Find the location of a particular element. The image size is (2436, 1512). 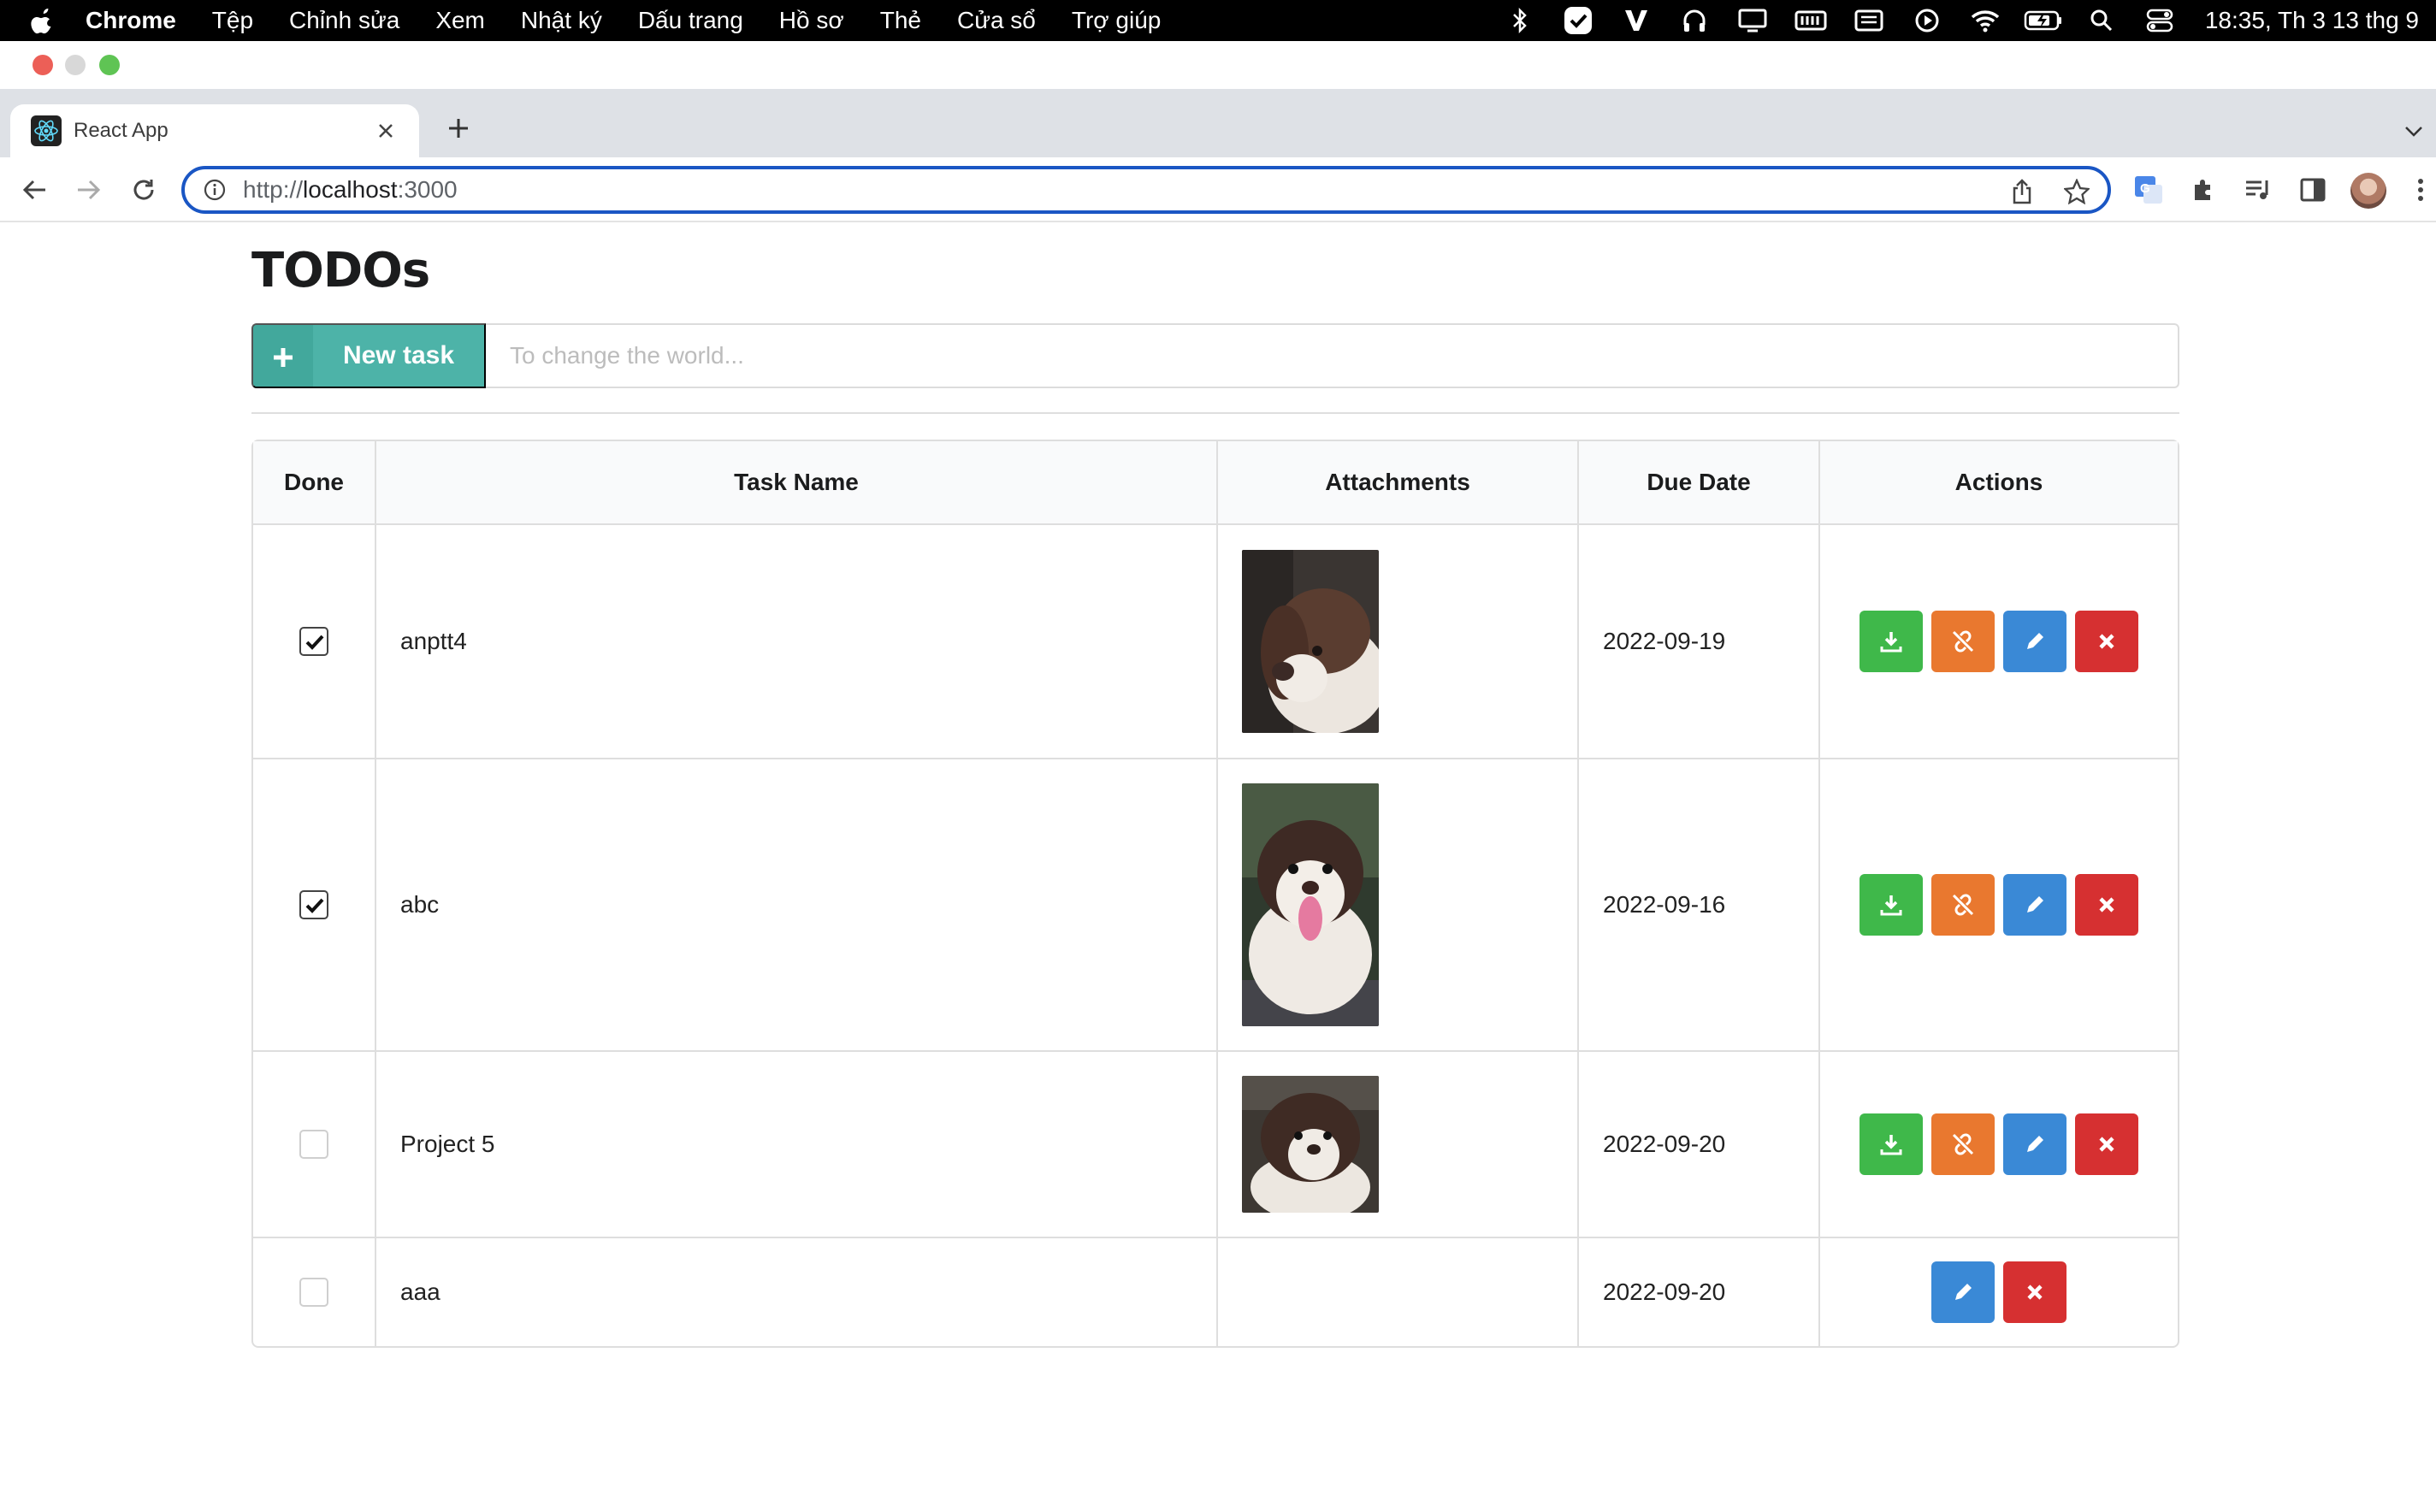

menu-file: Tệp is located at coordinates (232, 20).